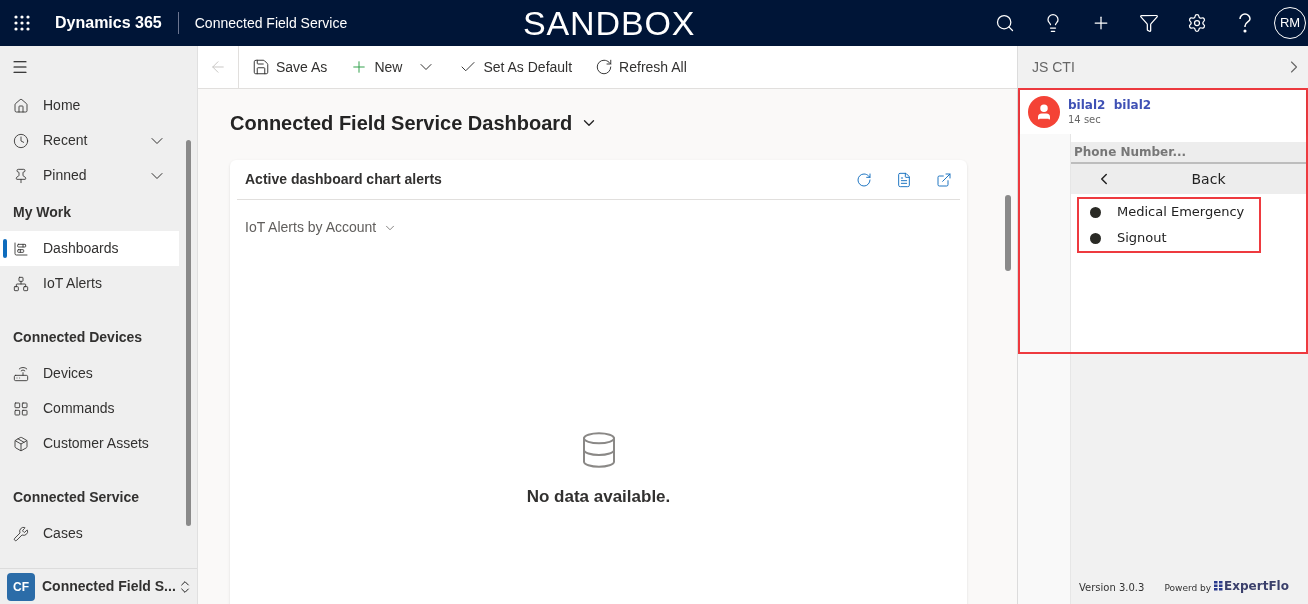 The width and height of the screenshot is (1308, 604). I want to click on sidebar-item: Cases, so click(89, 533).